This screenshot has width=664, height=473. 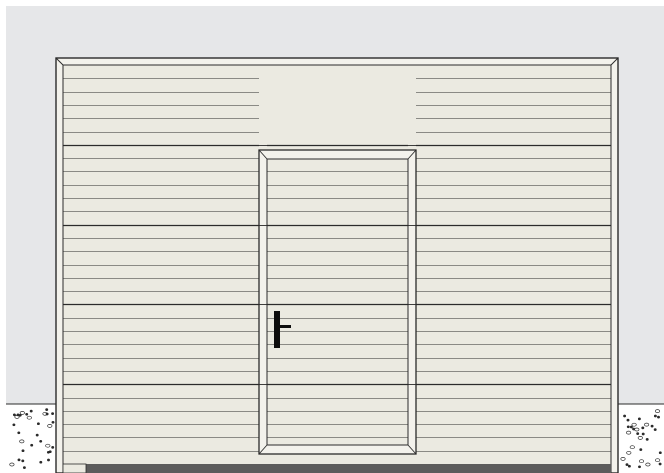 I want to click on ground-right, so click(x=641, y=438).